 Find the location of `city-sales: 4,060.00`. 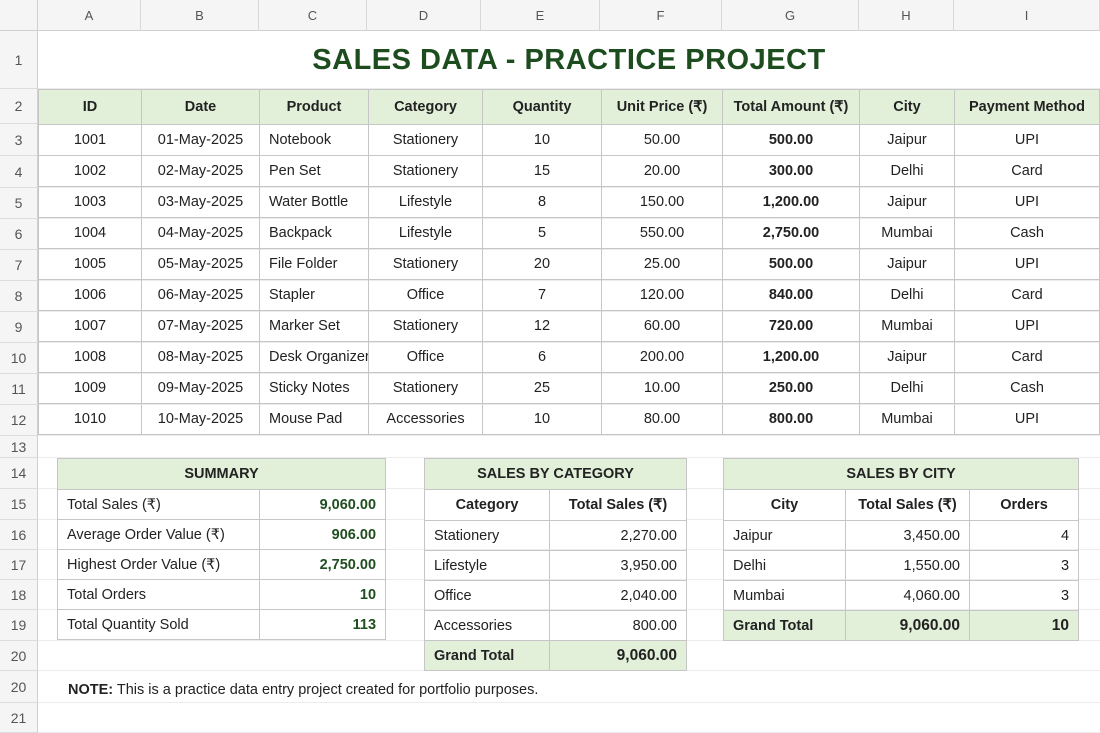

city-sales: 4,060.00 is located at coordinates (907, 595).